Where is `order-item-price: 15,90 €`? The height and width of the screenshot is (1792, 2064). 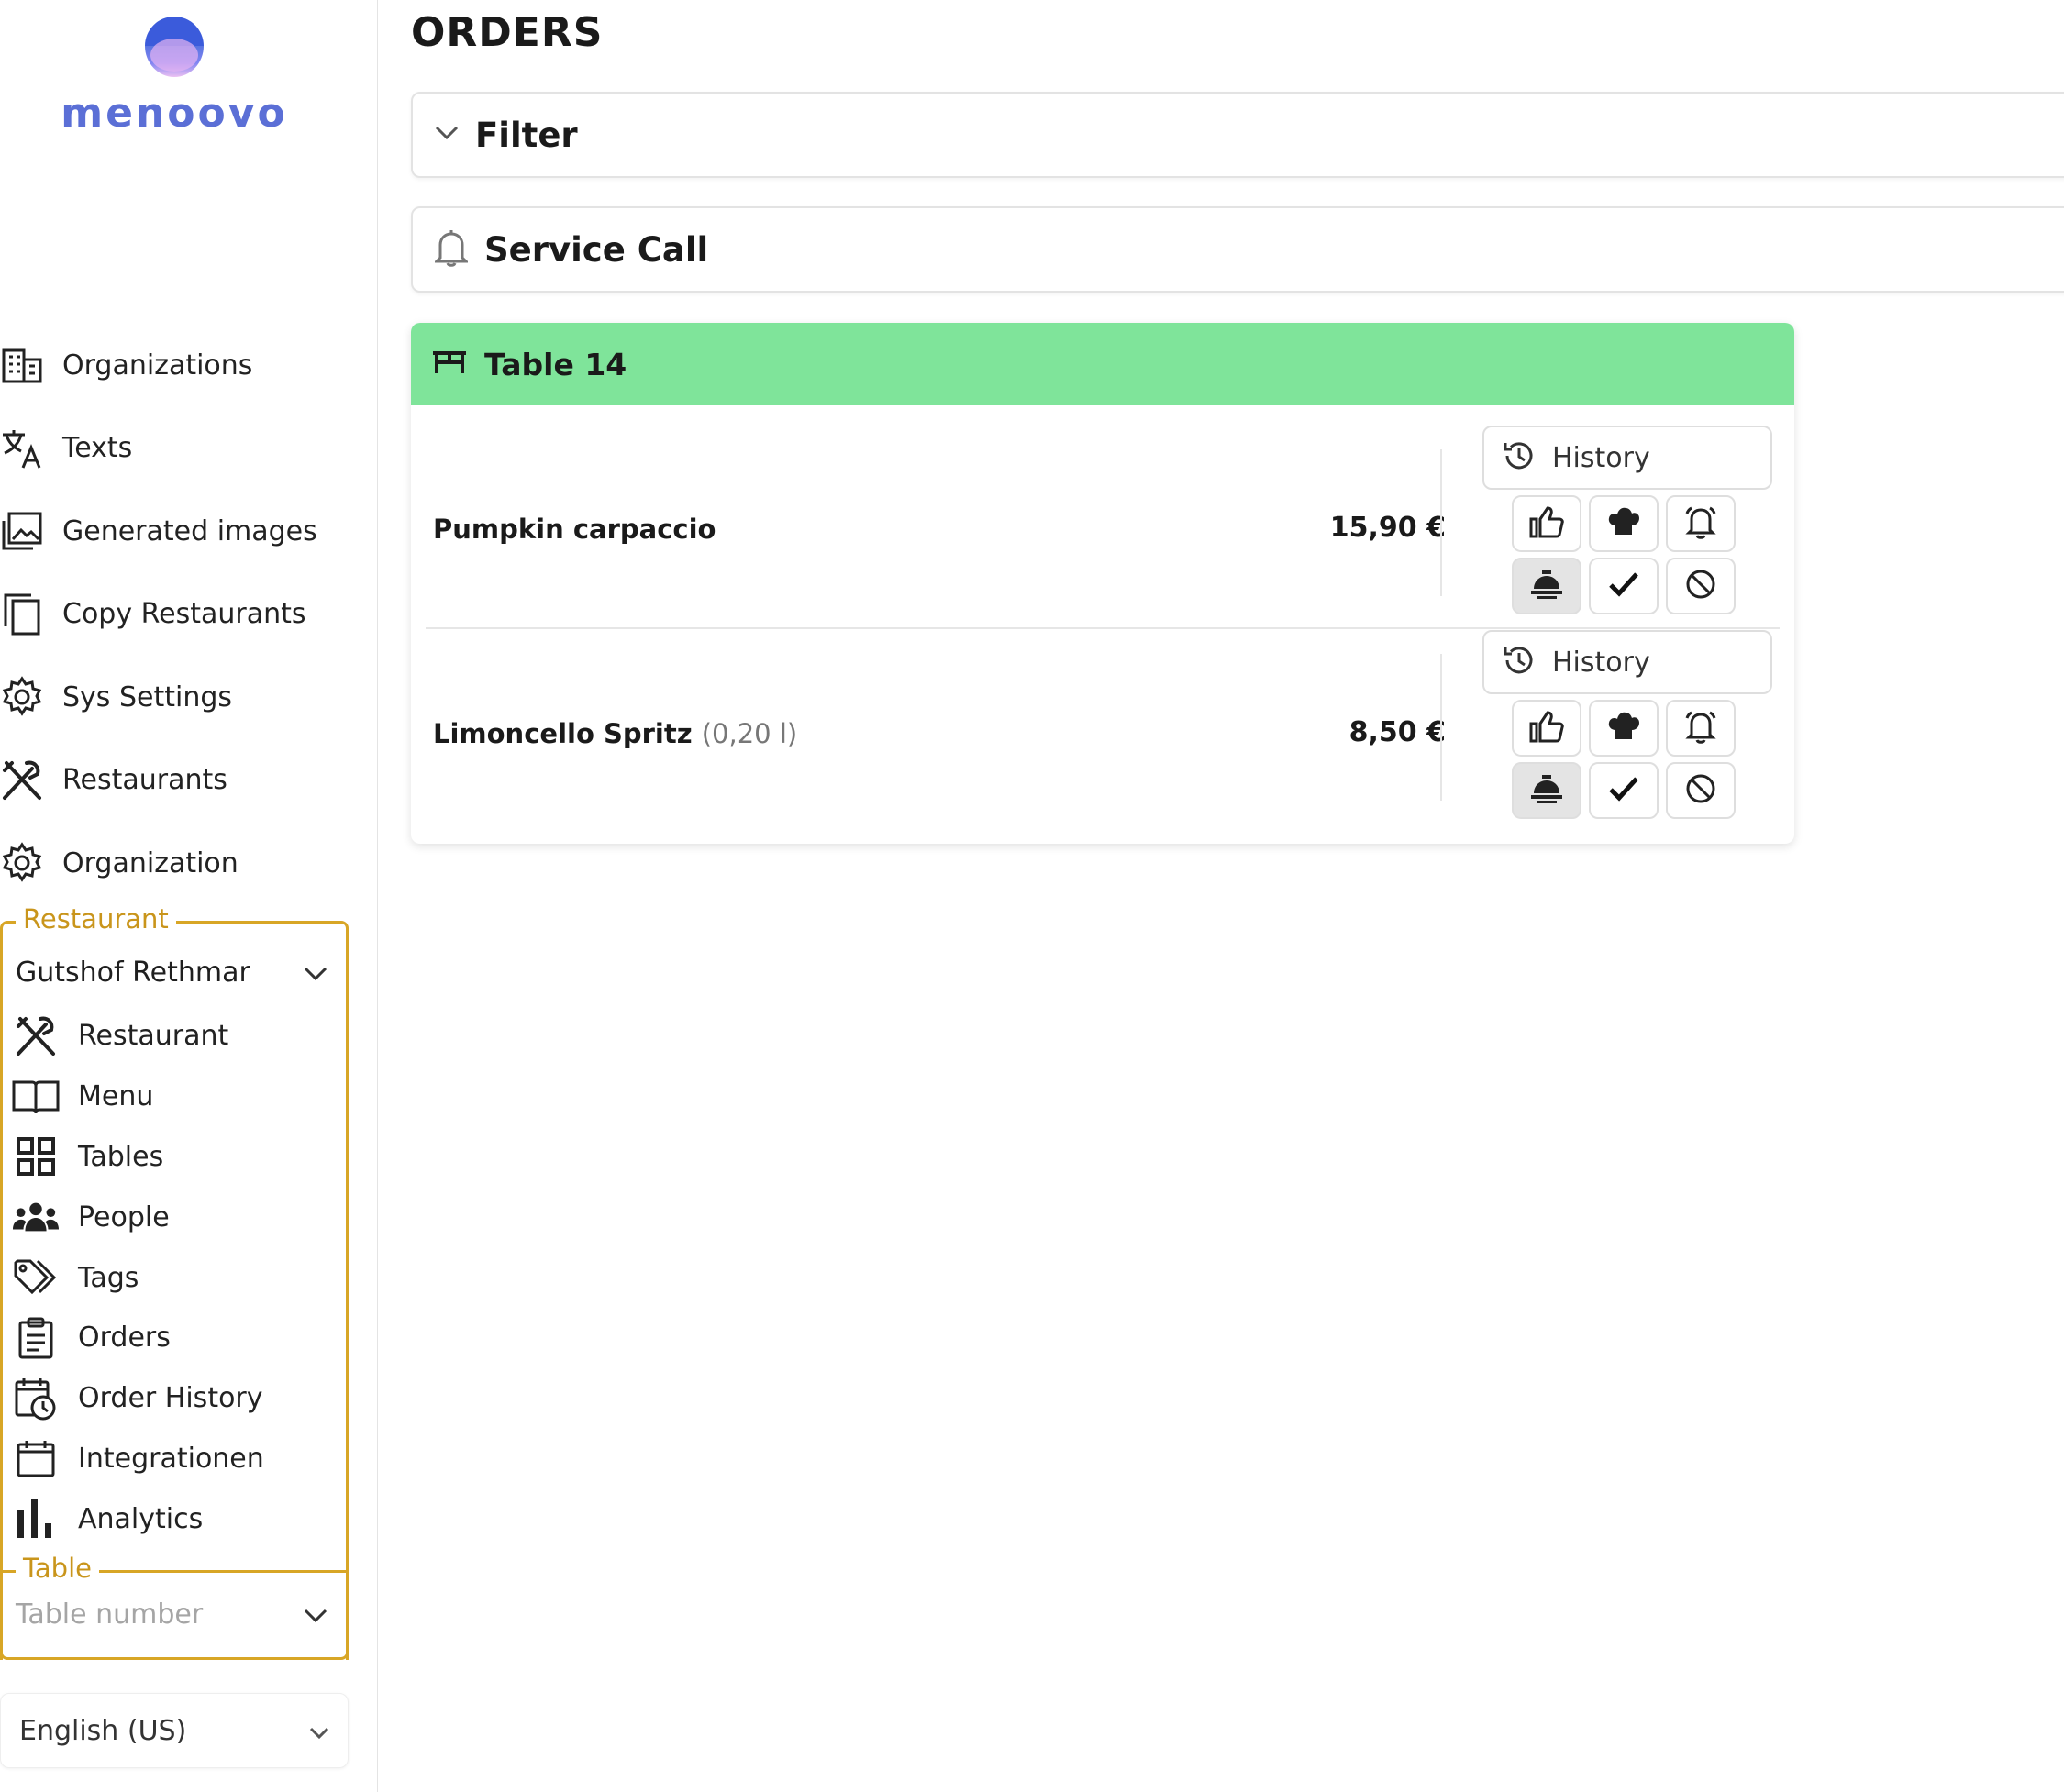
order-item-price: 15,90 € is located at coordinates (1387, 528).